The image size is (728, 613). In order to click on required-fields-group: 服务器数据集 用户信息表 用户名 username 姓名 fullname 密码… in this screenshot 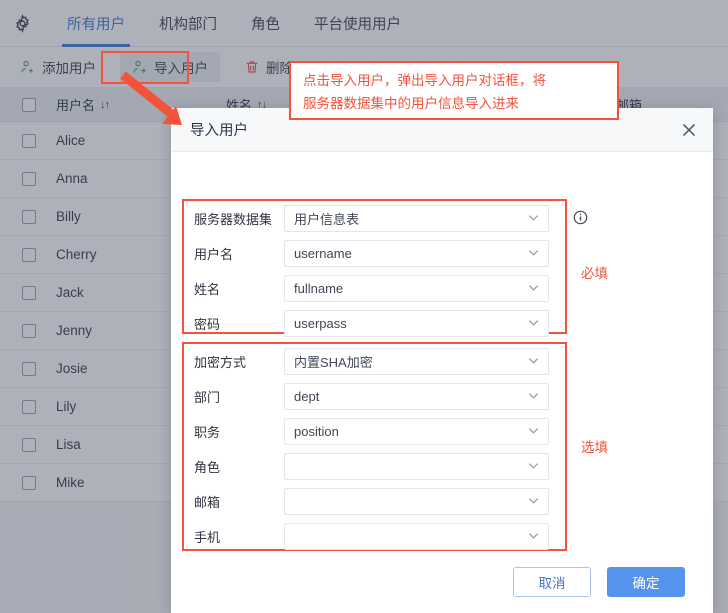, I will do `click(374, 268)`.